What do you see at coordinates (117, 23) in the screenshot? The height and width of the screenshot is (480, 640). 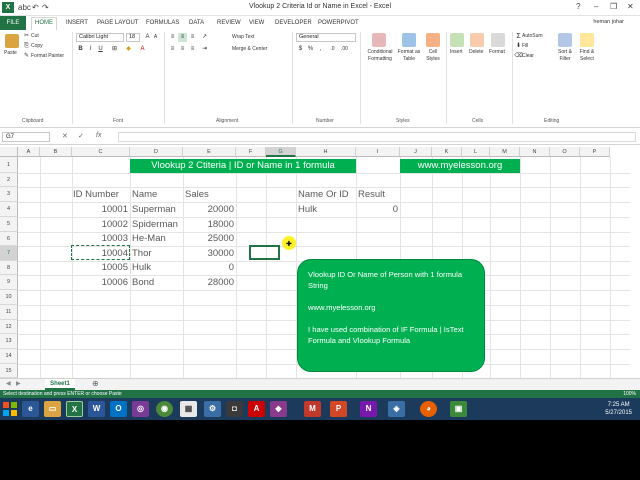 I see `tab-page-layout: PAGE LAYOUT` at bounding box center [117, 23].